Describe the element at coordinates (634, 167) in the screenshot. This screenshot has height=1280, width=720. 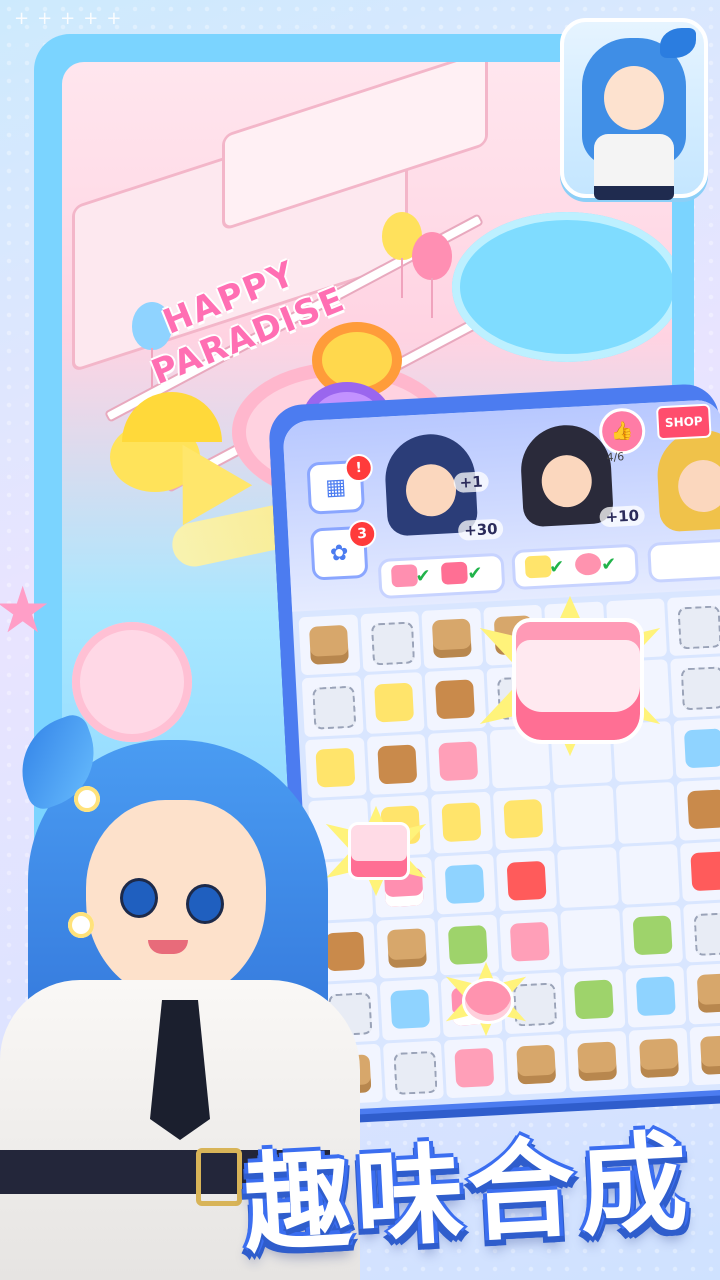
I see `avatar-body` at that location.